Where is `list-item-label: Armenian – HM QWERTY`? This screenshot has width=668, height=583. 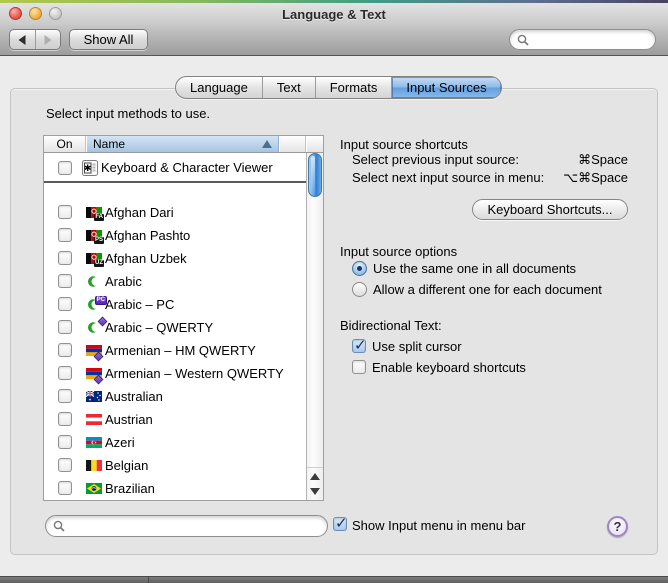
list-item-label: Armenian – HM QWERTY is located at coordinates (180, 350).